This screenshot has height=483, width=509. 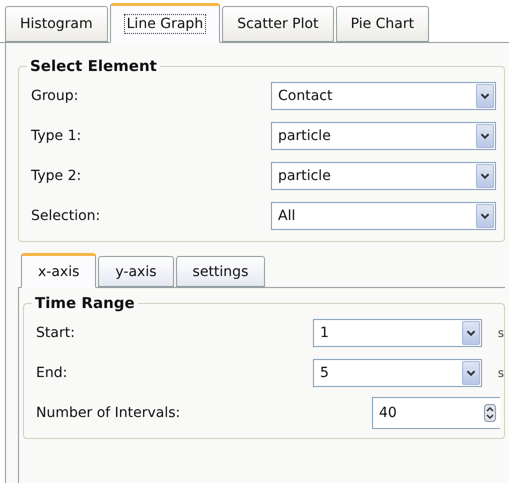 I want to click on number-spinner: 40, so click(x=436, y=413).